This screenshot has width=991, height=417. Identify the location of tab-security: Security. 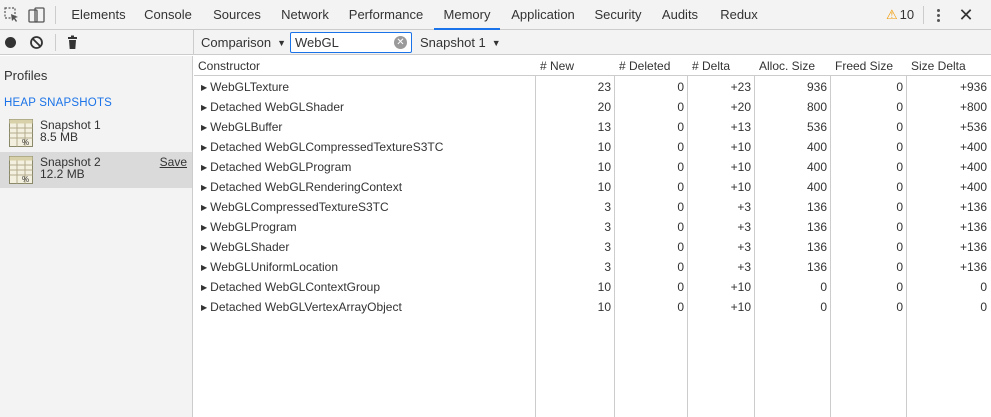
(618, 15).